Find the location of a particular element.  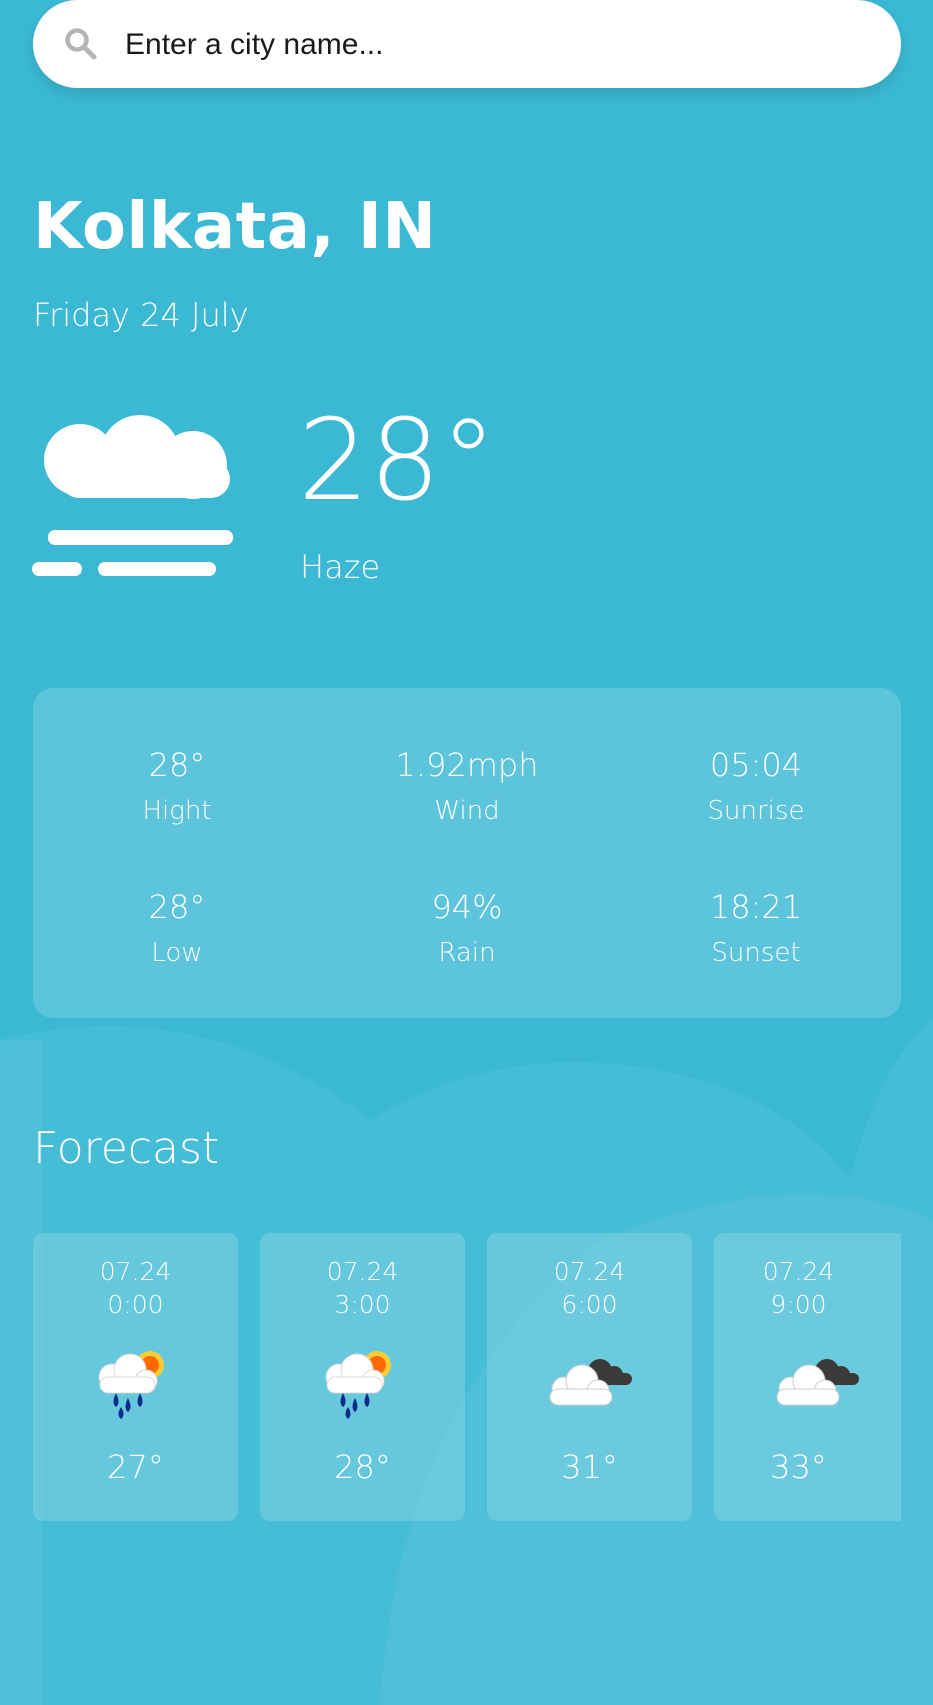

stat-sunrise: 05:04 Sunrise is located at coordinates (756, 786).